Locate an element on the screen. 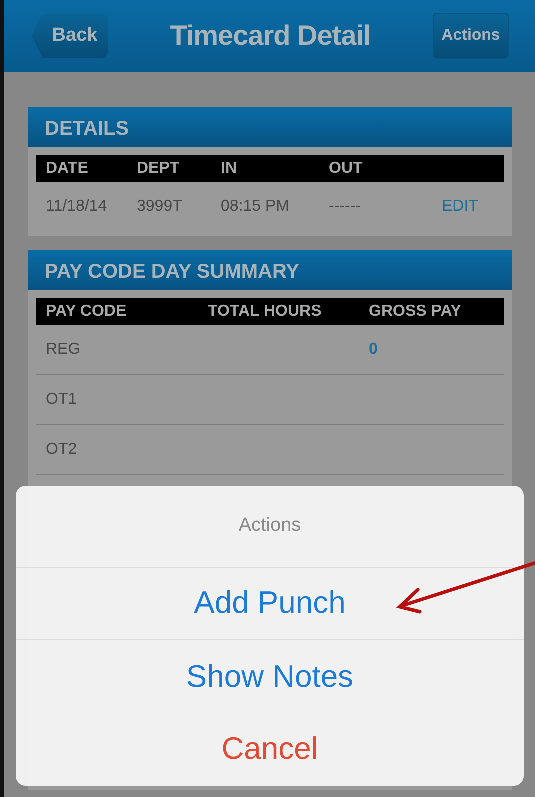 The width and height of the screenshot is (535, 797). table-cell-text: OT2 is located at coordinates (62, 450).